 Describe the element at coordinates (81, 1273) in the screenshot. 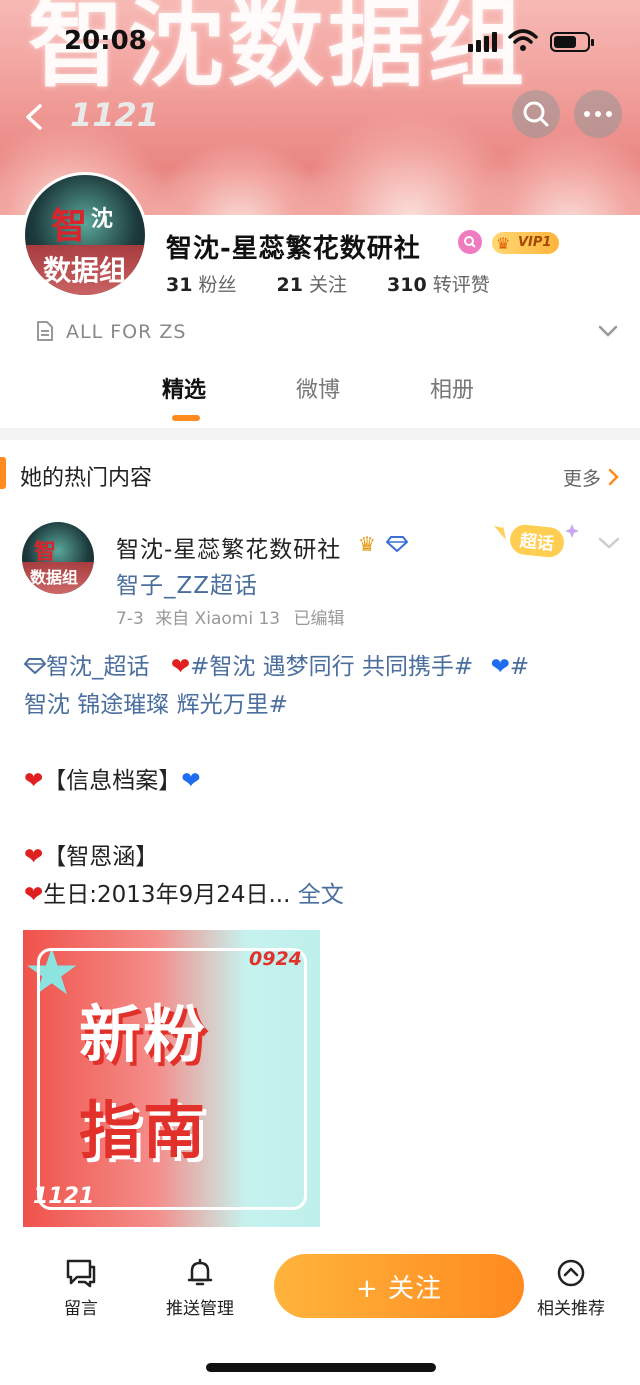

I see `comment-icon` at that location.